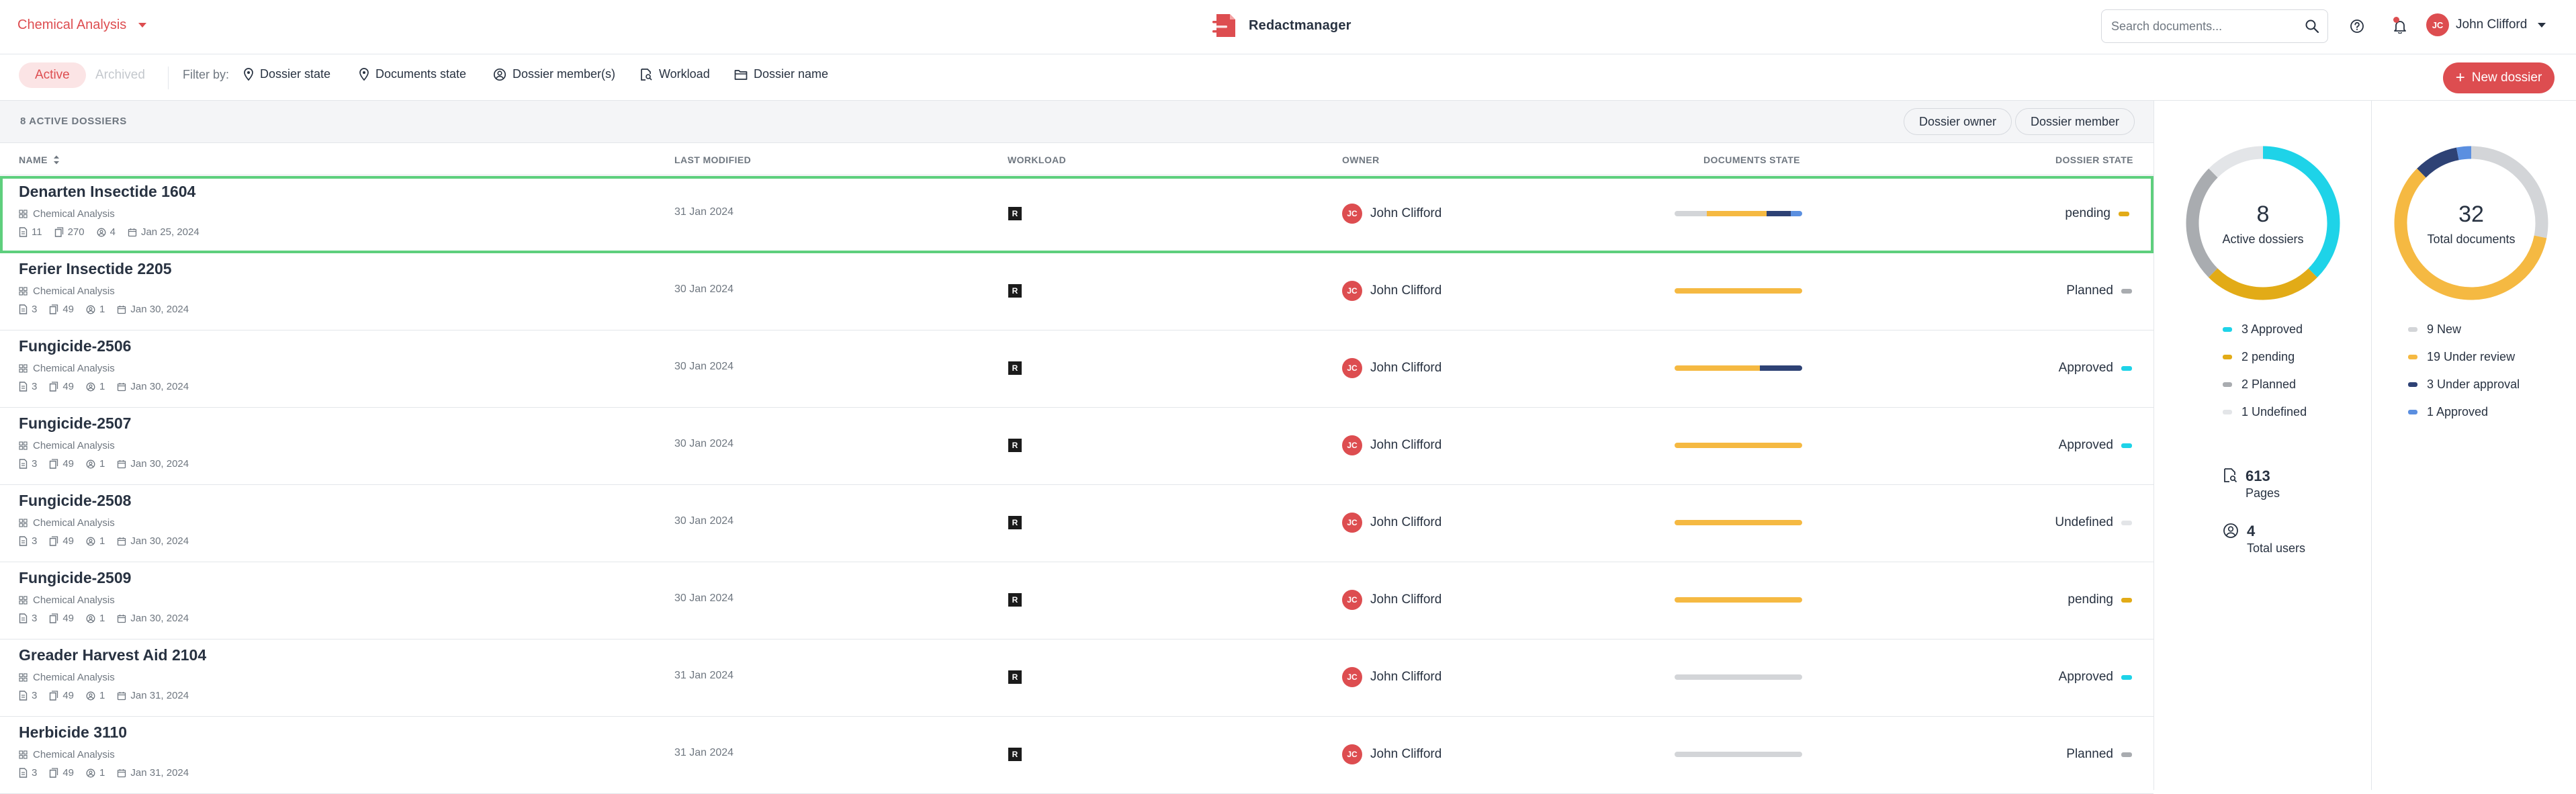 This screenshot has width=2576, height=794. Describe the element at coordinates (2400, 26) in the screenshot. I see `notifications-bell-icon` at that location.